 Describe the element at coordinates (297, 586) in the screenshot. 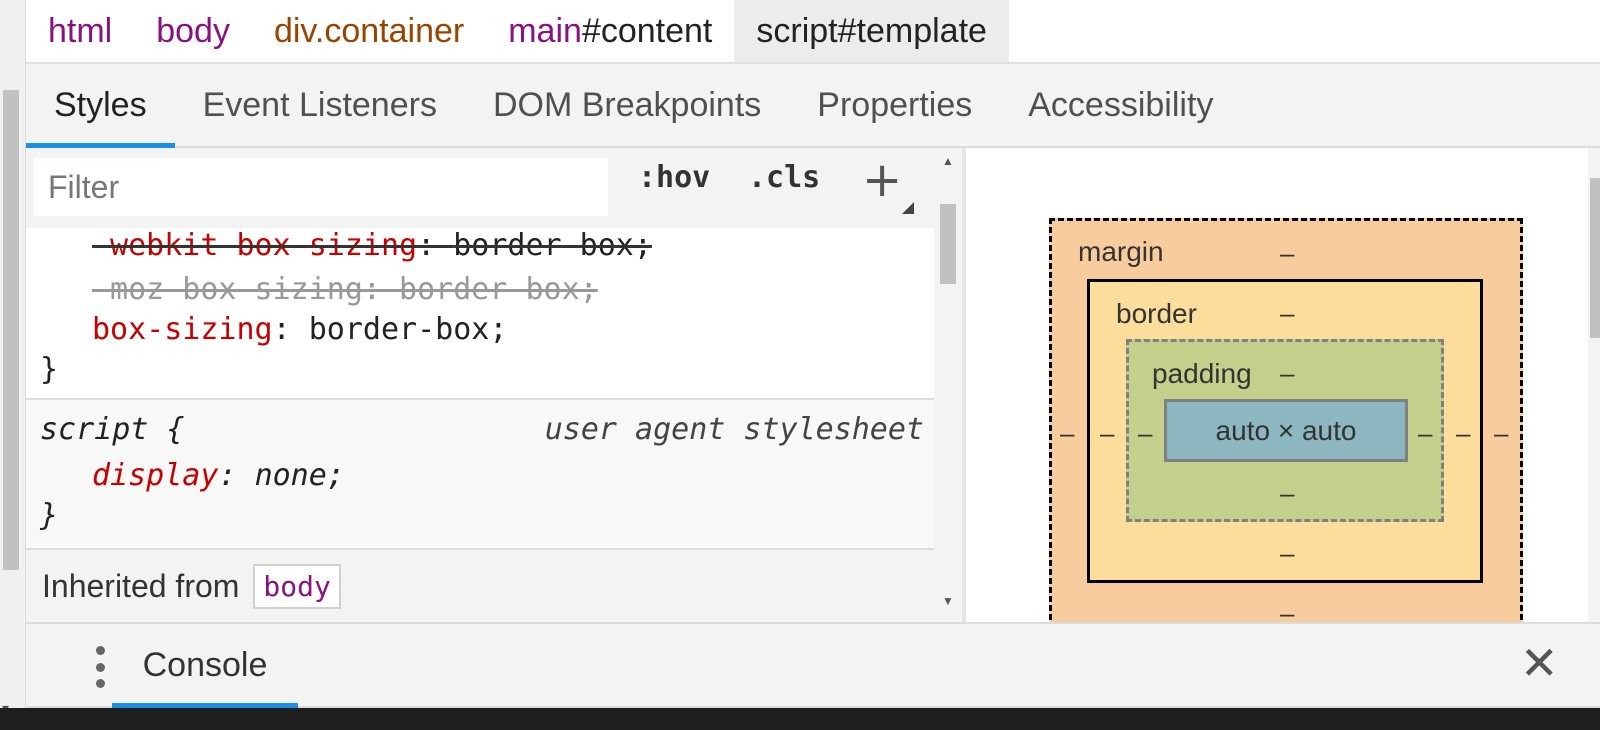

I see `inherited-body-link: body` at that location.